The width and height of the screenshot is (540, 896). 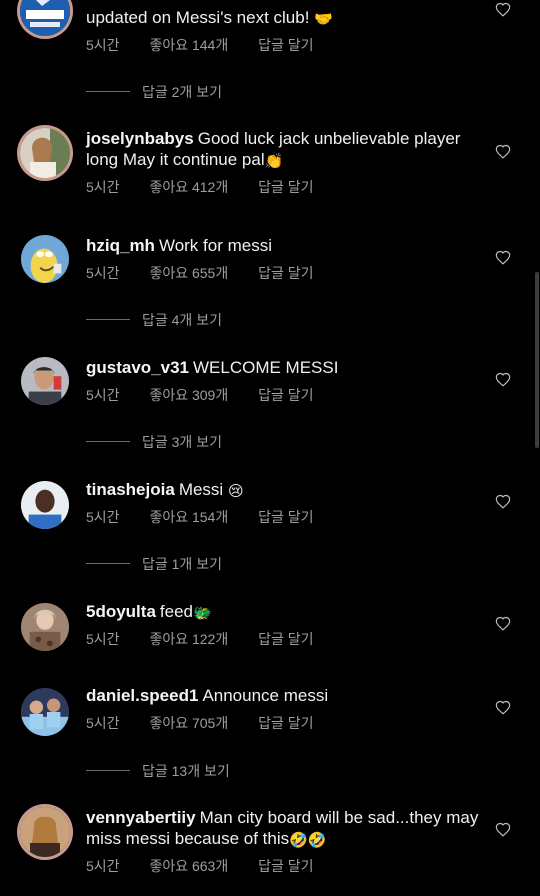 I want to click on comment-body: tinashejoia Messi 😢 5시간 좋아요 154개 답글 달기, so click(x=283, y=502).